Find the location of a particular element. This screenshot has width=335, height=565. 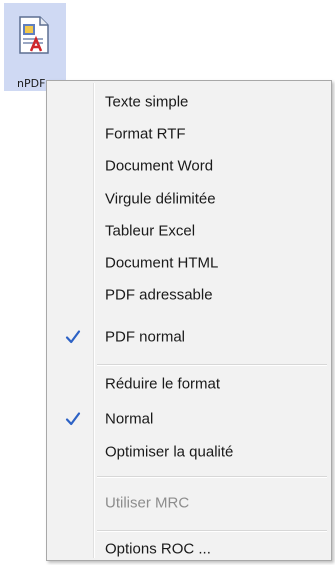

menu-item-label: Document HTML is located at coordinates (162, 263).